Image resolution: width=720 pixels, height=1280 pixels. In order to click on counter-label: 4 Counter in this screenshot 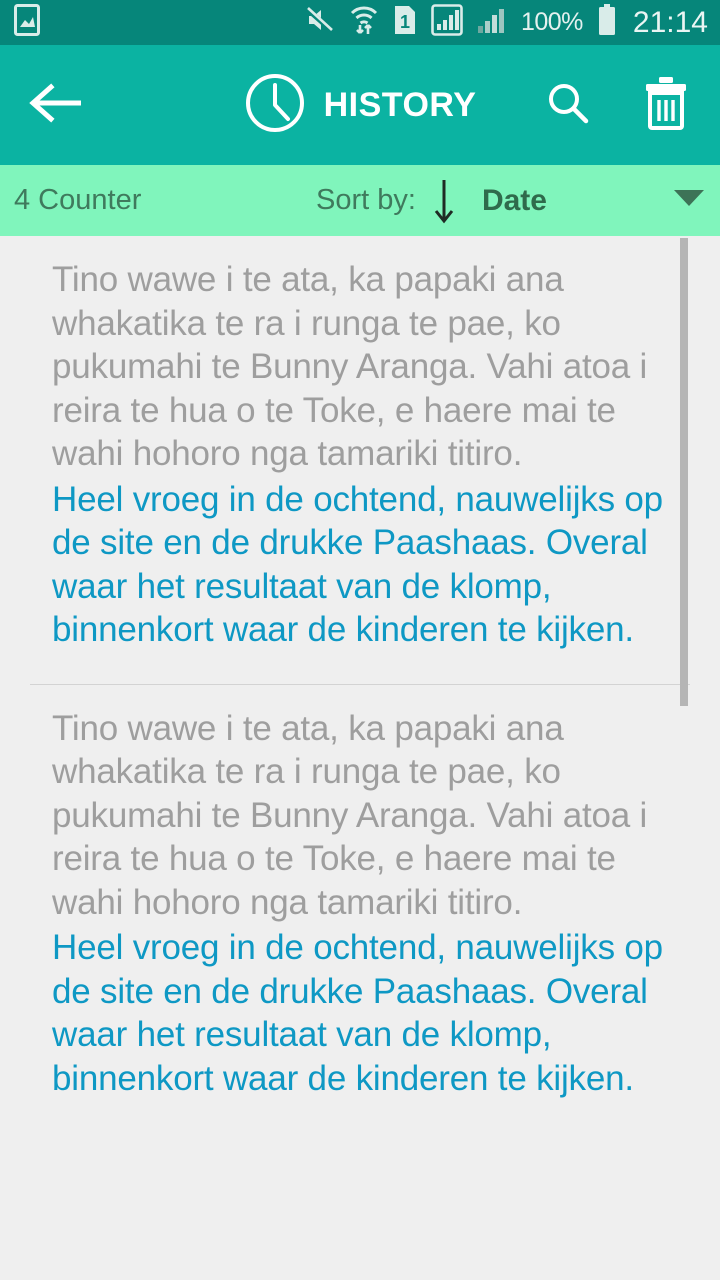, I will do `click(78, 200)`.